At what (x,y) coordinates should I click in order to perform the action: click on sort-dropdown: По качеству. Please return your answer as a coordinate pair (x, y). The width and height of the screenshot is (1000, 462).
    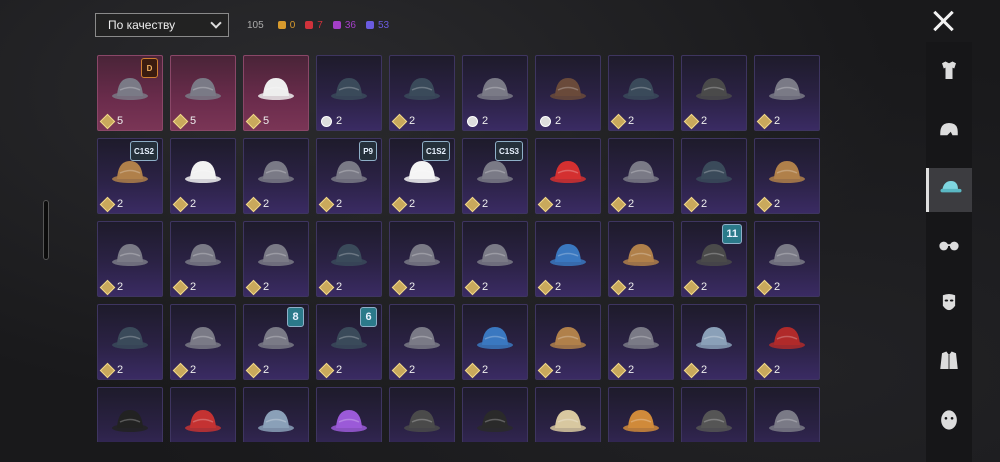
    Looking at the image, I should click on (162, 25).